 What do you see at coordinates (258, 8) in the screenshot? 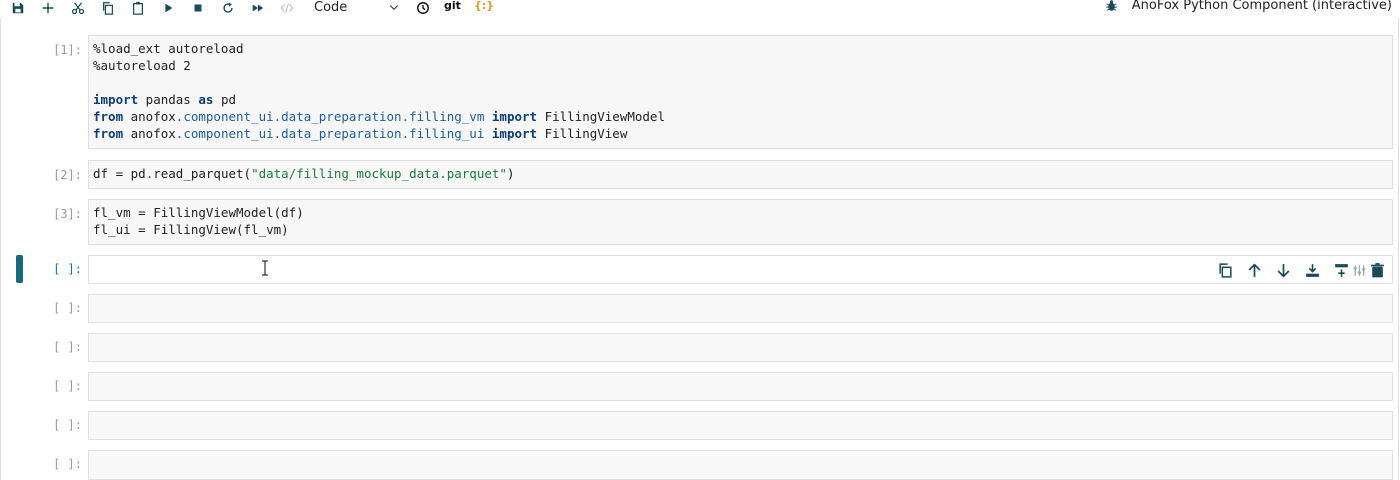
I see `fast-forward-icon` at bounding box center [258, 8].